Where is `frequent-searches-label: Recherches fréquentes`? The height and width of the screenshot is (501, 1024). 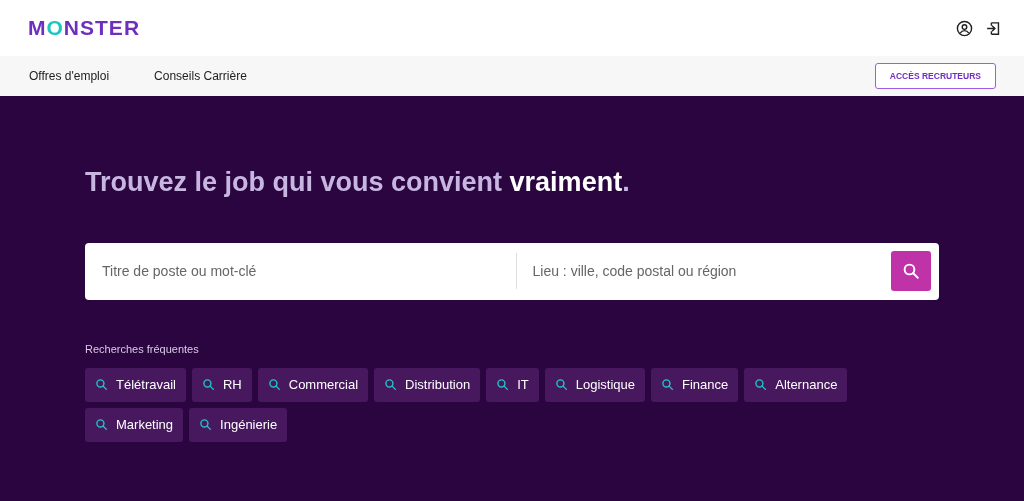
frequent-searches-label: Recherches fréquentes is located at coordinates (142, 349).